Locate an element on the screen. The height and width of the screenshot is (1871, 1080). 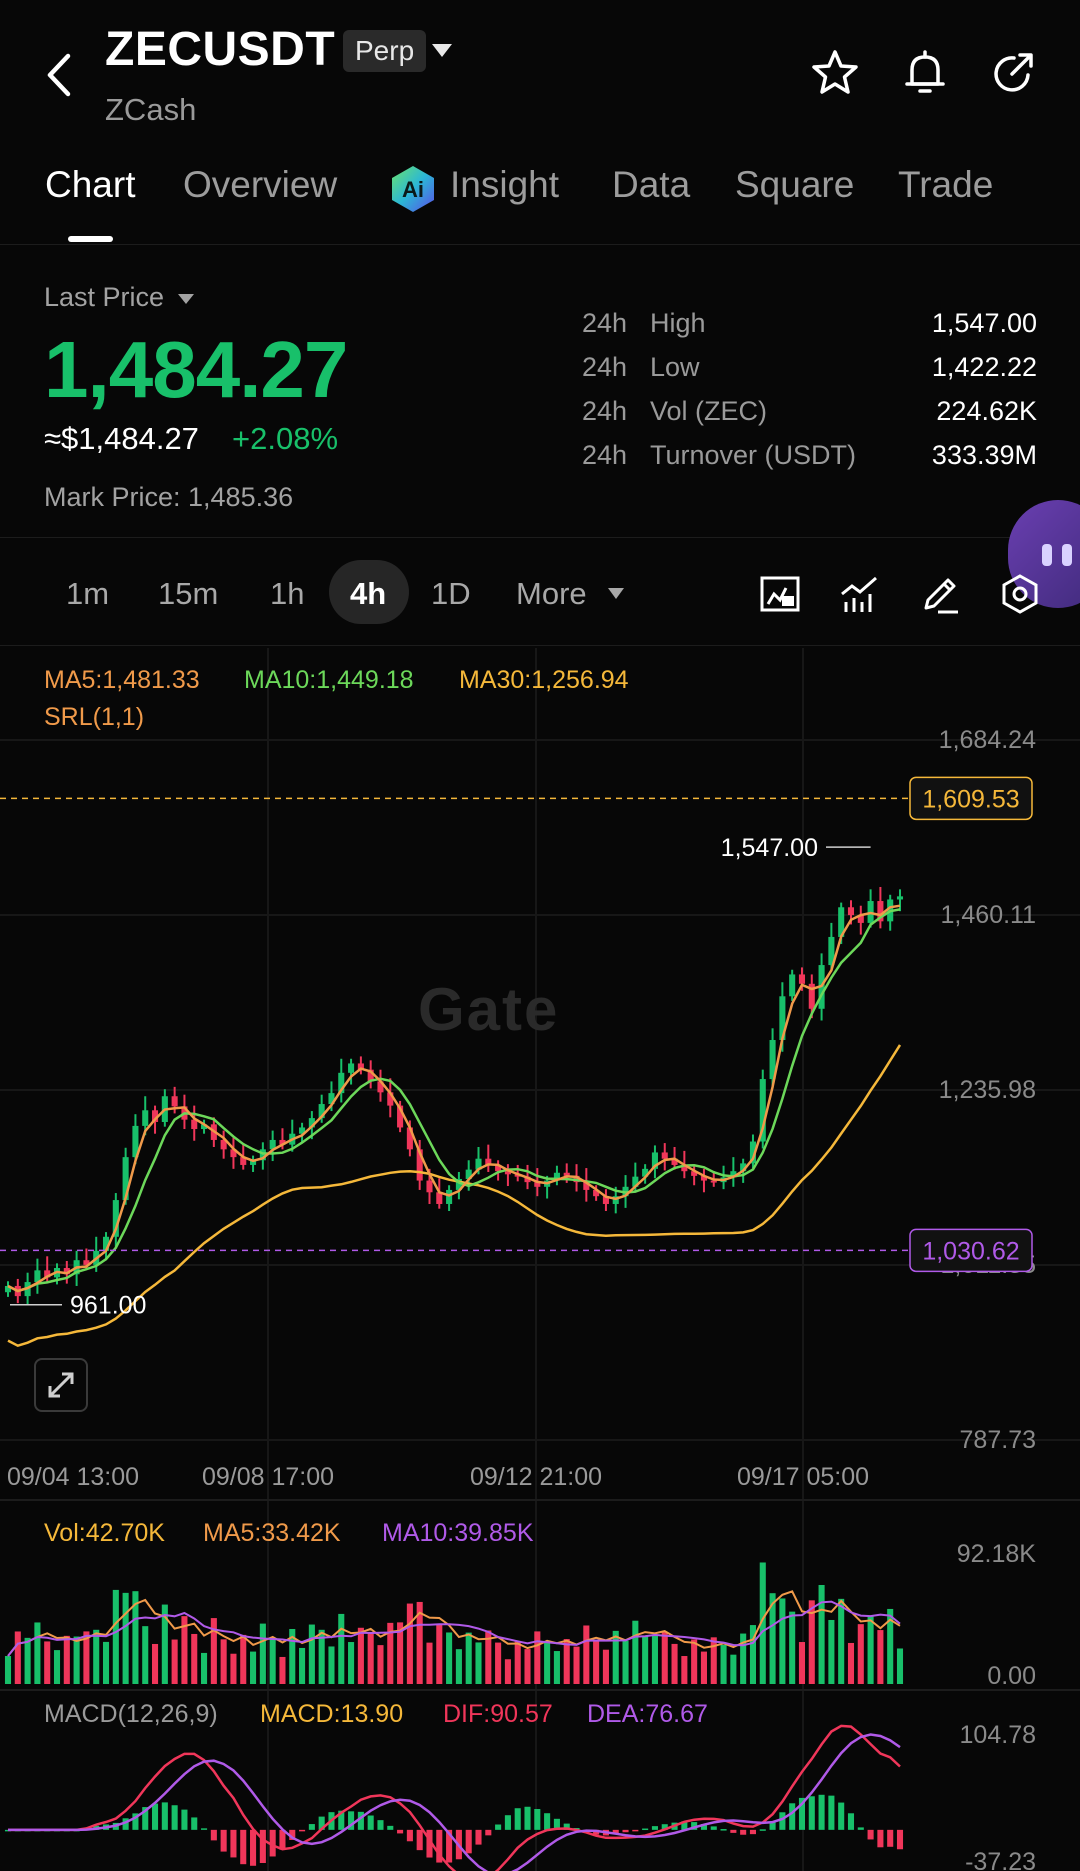
volume-tick-label: 0.00 is located at coordinates (1011, 1676).